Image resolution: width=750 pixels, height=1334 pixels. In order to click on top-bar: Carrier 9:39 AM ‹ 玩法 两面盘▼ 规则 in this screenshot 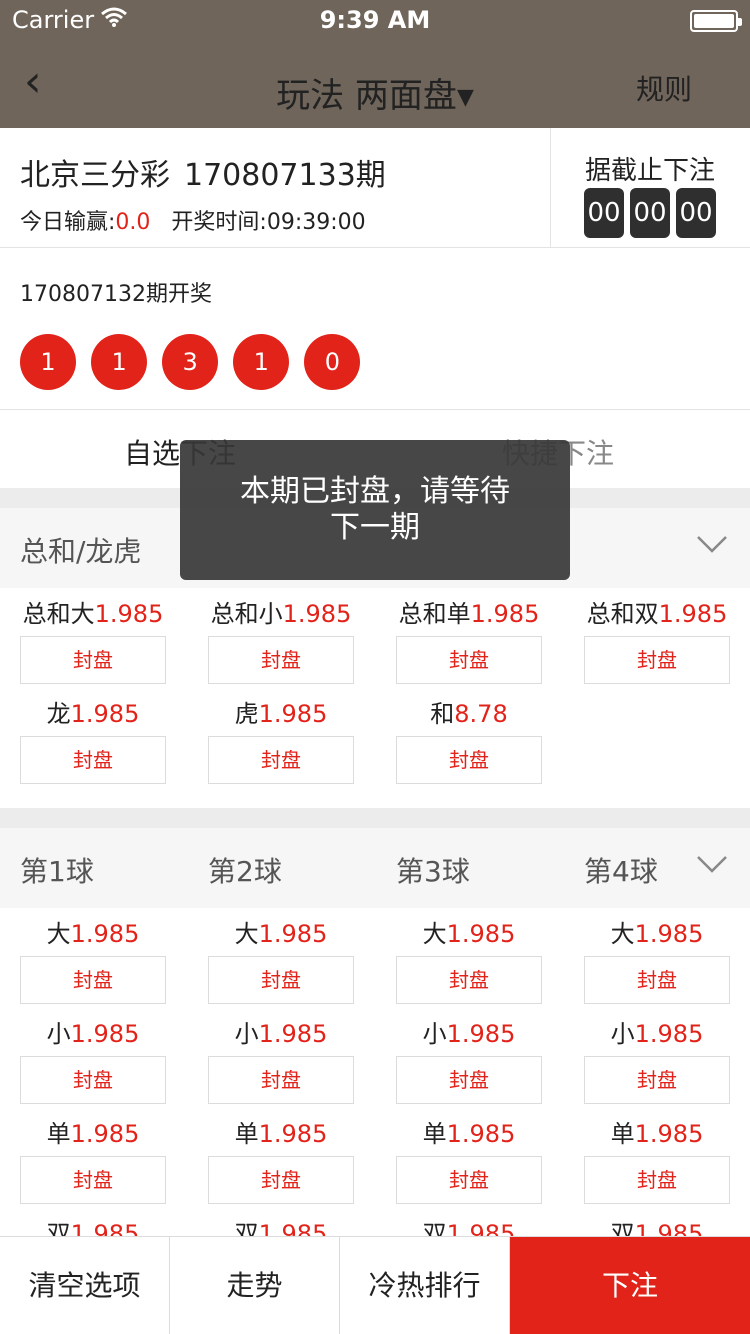, I will do `click(375, 64)`.